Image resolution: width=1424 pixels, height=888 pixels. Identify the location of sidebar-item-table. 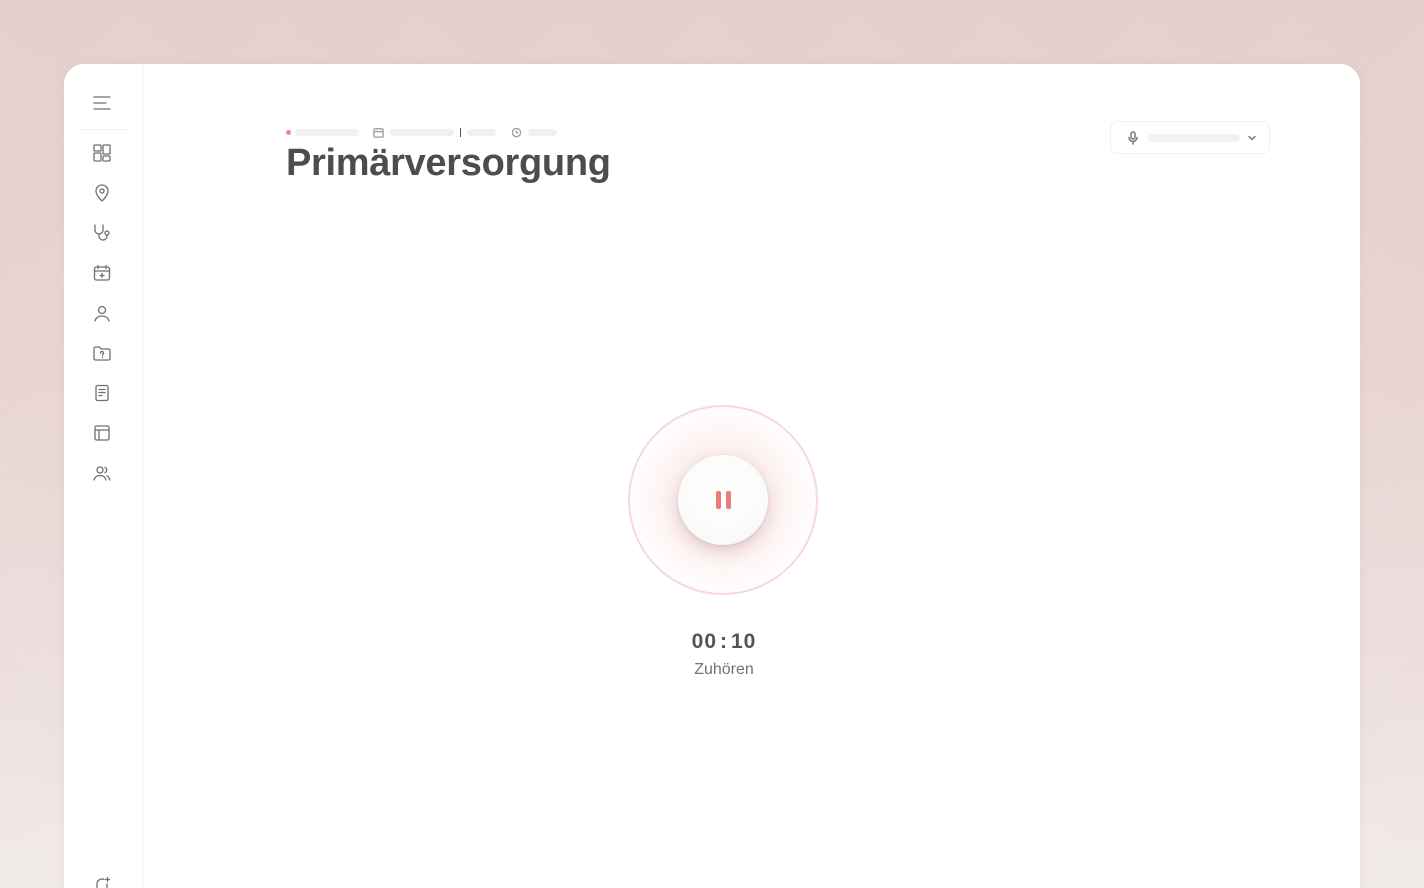
(102, 433).